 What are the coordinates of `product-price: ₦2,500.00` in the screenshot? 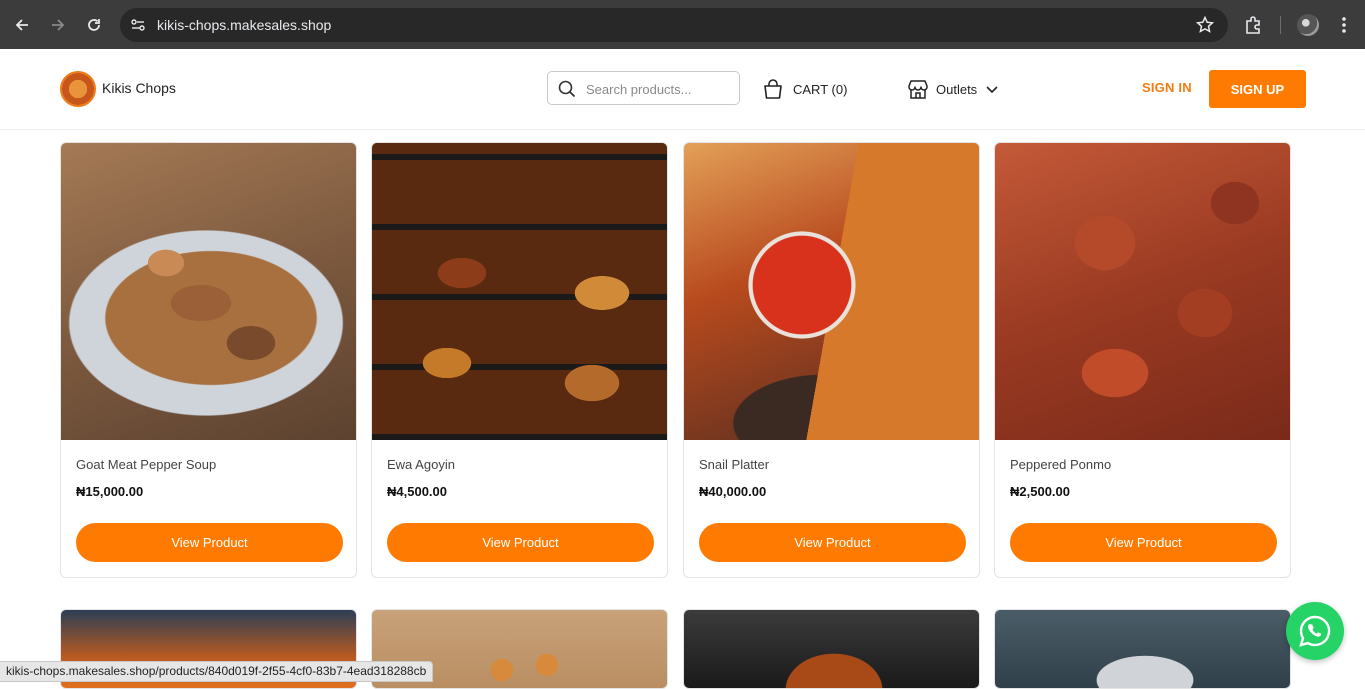 It's located at (1040, 491).